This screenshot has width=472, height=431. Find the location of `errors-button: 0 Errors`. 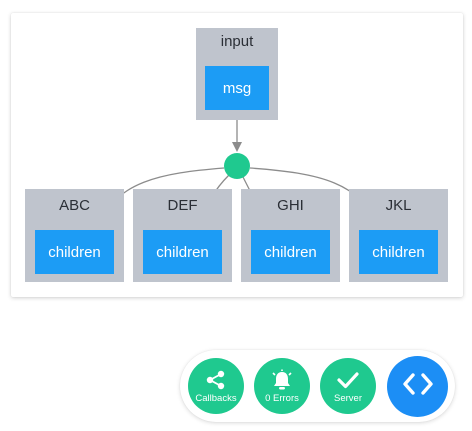

errors-button: 0 Errors is located at coordinates (282, 386).